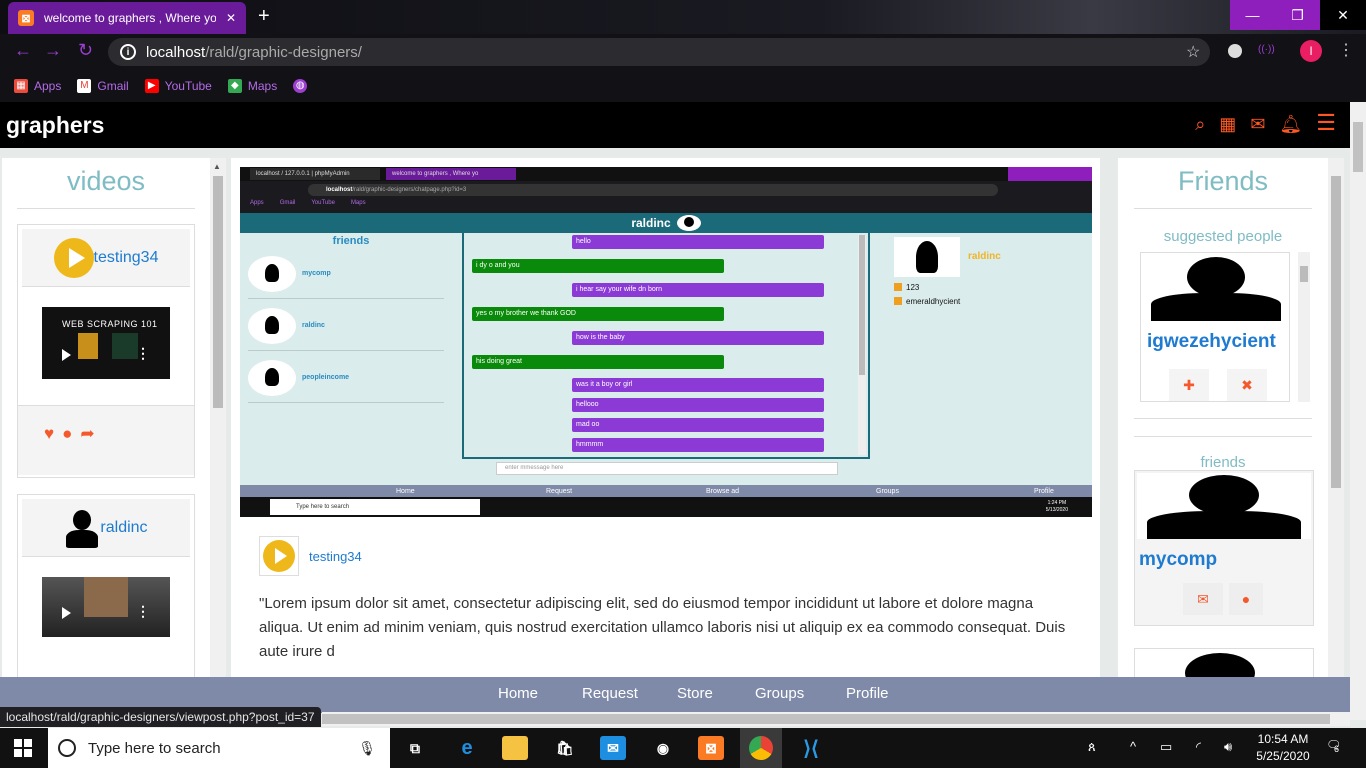 The image size is (1366, 768). I want to click on share-icon: ➦, so click(87, 449).